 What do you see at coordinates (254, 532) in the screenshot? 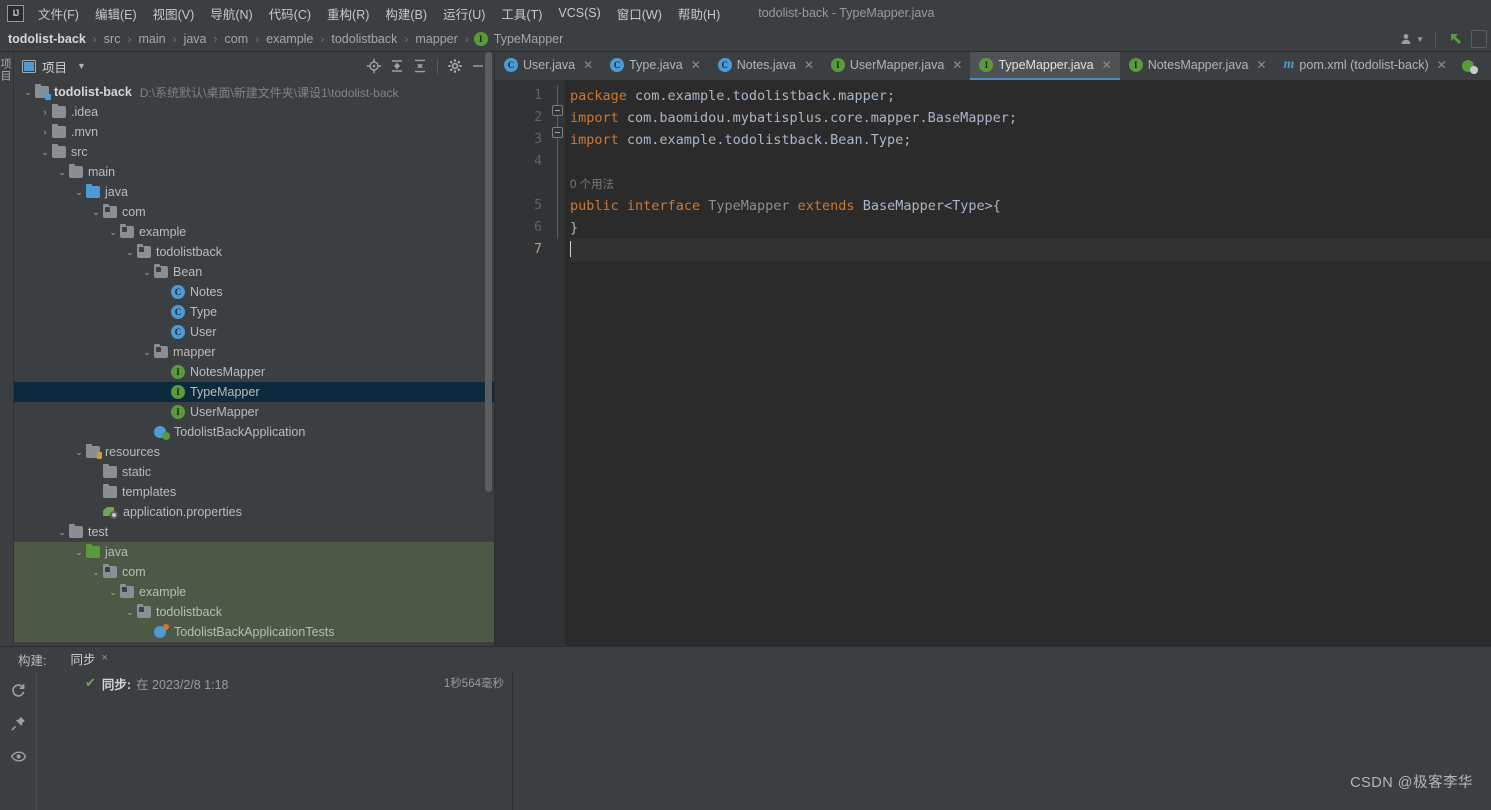
I see `tree-node-test: ⌄ test` at bounding box center [254, 532].